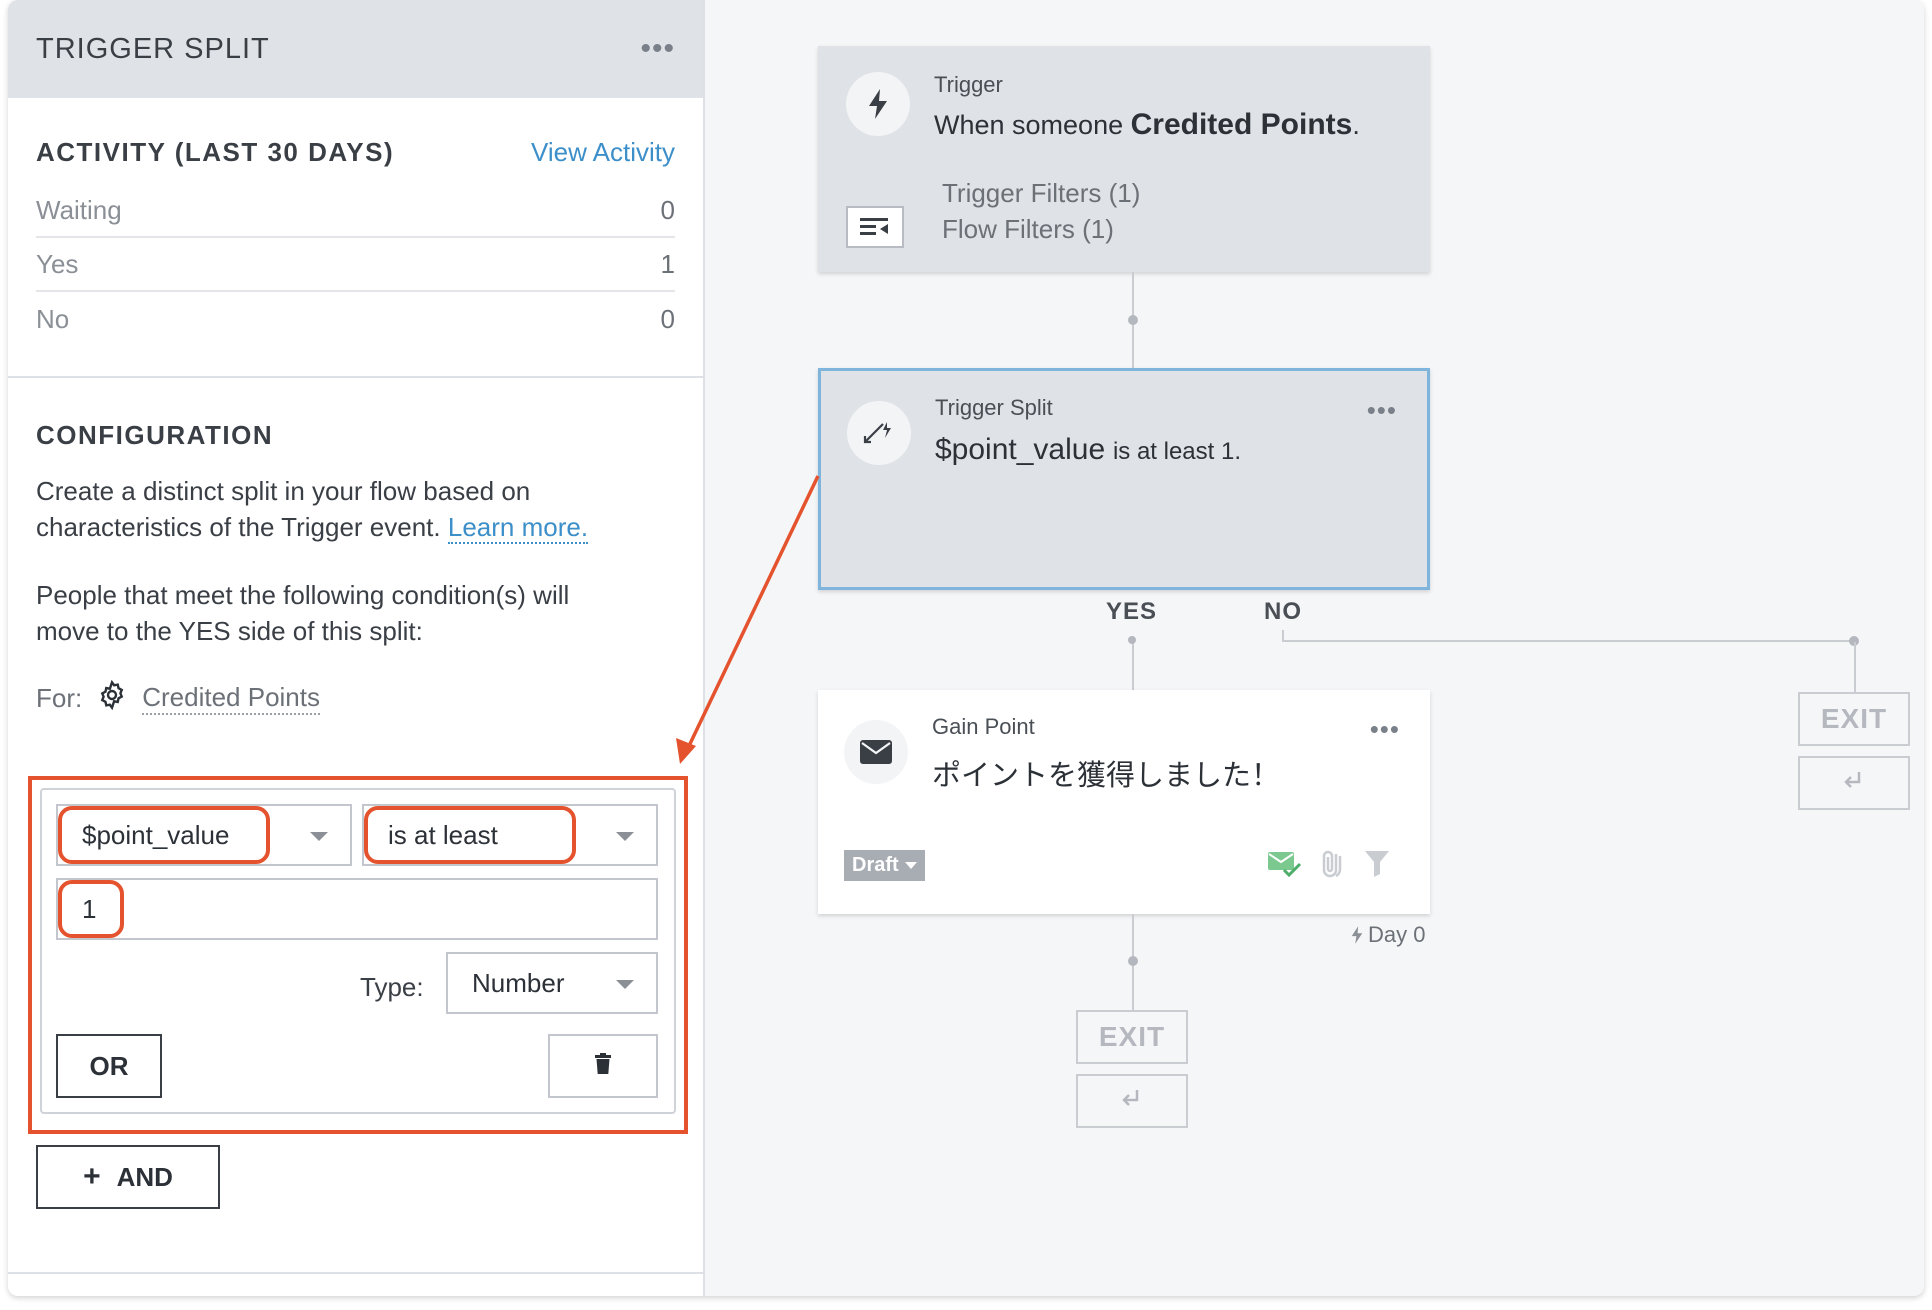 The height and width of the screenshot is (1310, 1932). What do you see at coordinates (155, 435) in the screenshot?
I see `configuration-title: CONFIGURATION` at bounding box center [155, 435].